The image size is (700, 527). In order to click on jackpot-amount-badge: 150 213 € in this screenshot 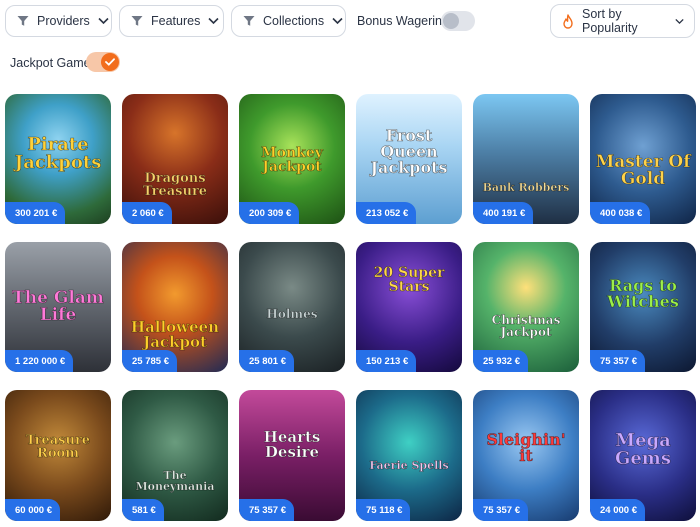, I will do `click(386, 361)`.